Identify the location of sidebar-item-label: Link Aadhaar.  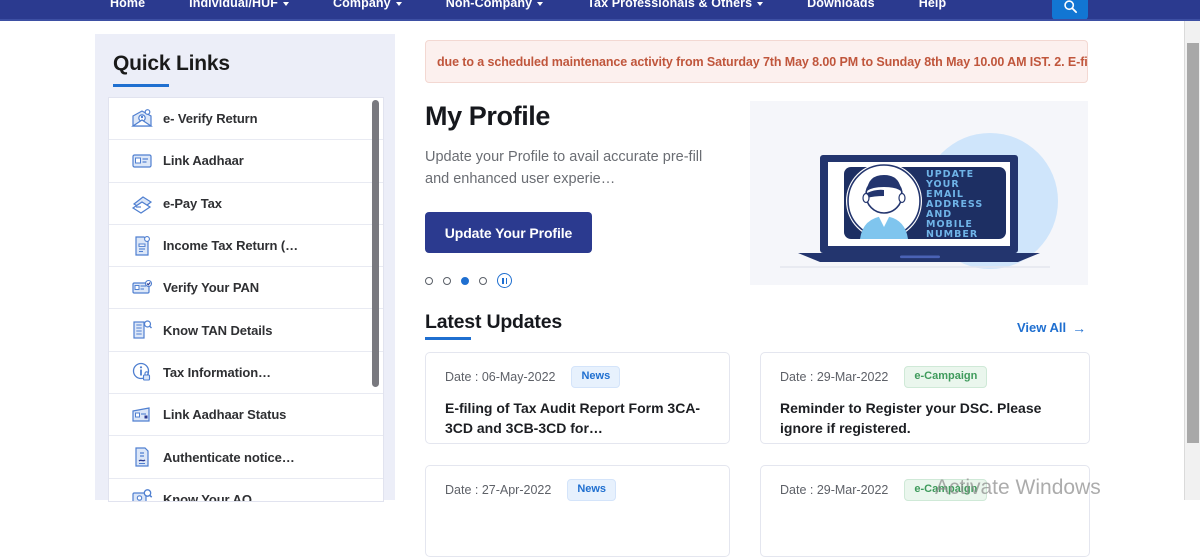
(203, 161).